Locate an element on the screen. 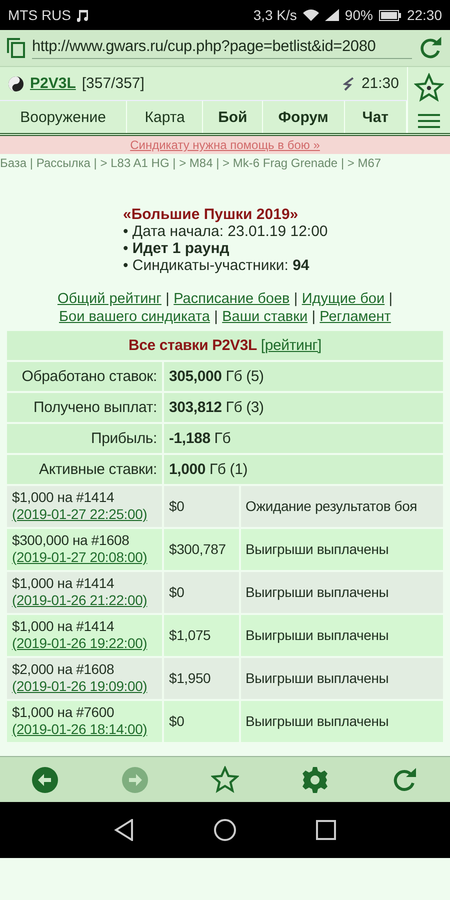  bet-stake: $2,000 на #1608 is located at coordinates (64, 669).